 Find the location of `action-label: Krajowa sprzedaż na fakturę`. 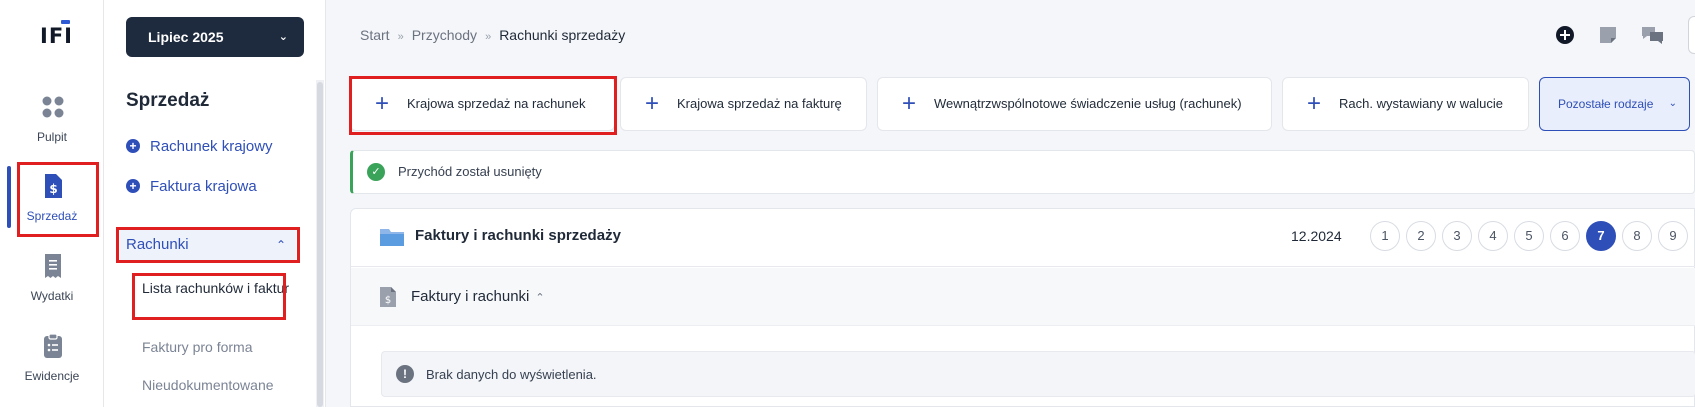

action-label: Krajowa sprzedaż na fakturę is located at coordinates (759, 103).